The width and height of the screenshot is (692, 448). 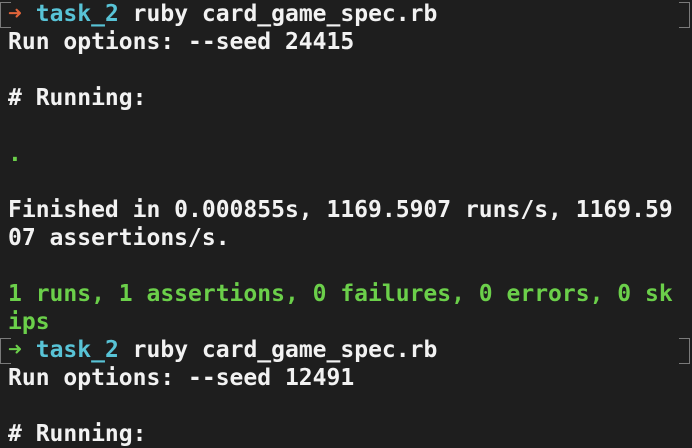 What do you see at coordinates (181, 42) in the screenshot?
I see `run-options-line: Run options: --seed 24415` at bounding box center [181, 42].